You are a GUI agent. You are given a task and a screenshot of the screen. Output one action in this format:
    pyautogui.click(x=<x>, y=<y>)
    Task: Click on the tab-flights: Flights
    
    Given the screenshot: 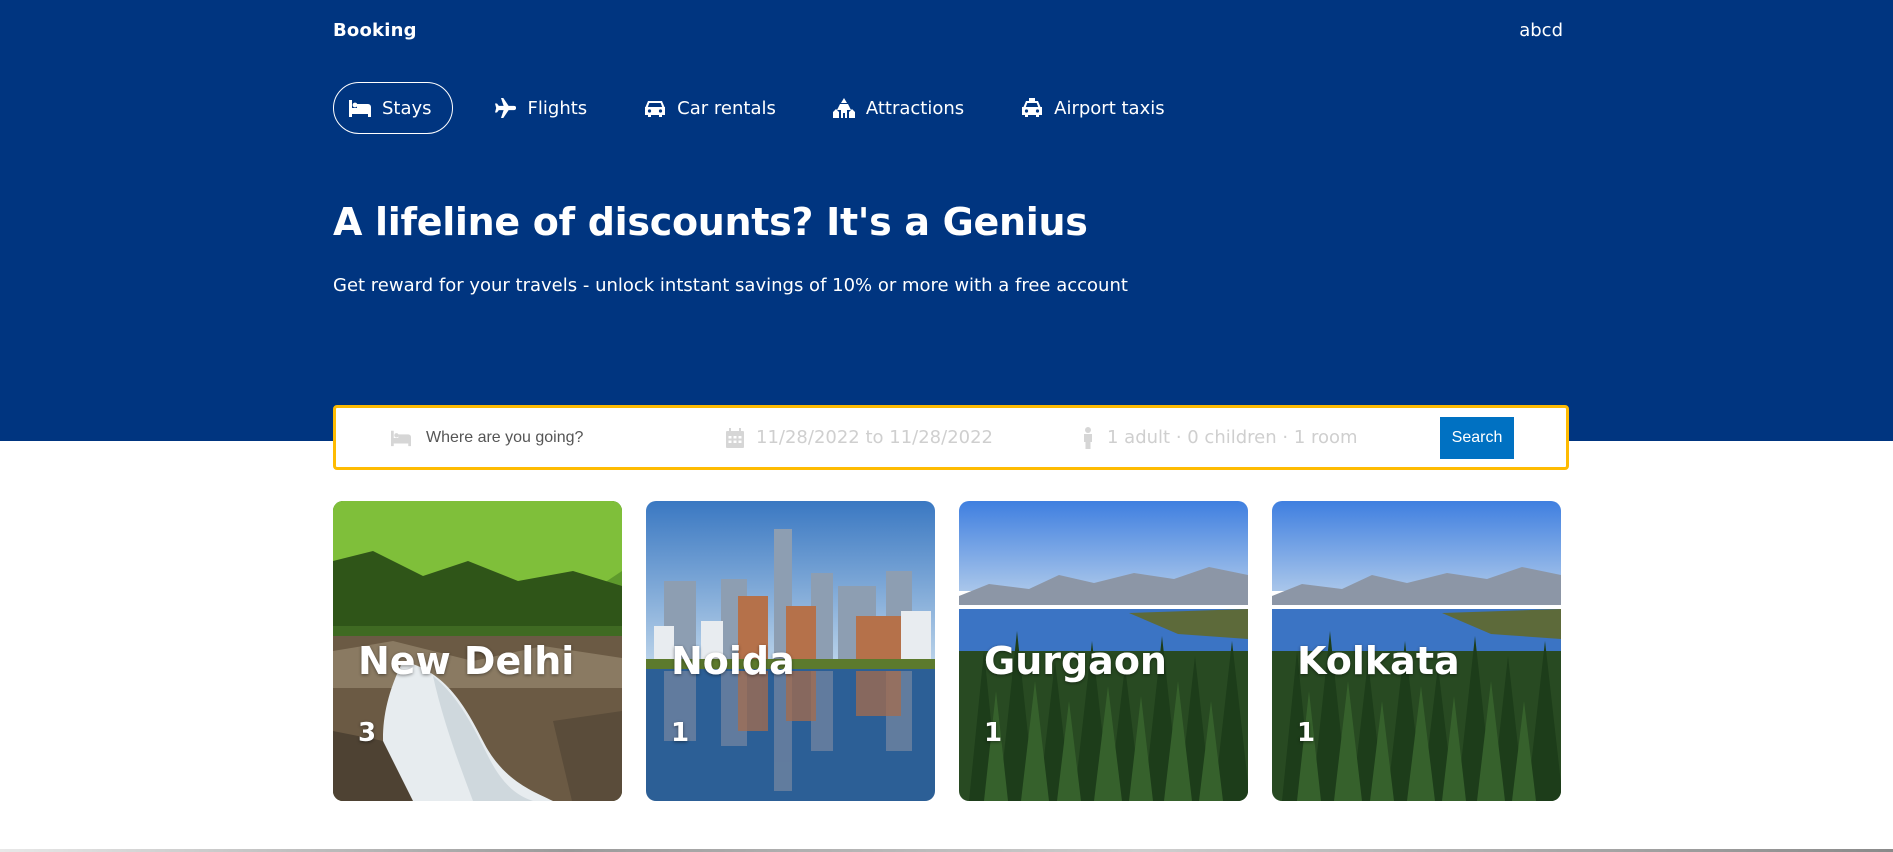 What is the action you would take?
    pyautogui.click(x=541, y=108)
    